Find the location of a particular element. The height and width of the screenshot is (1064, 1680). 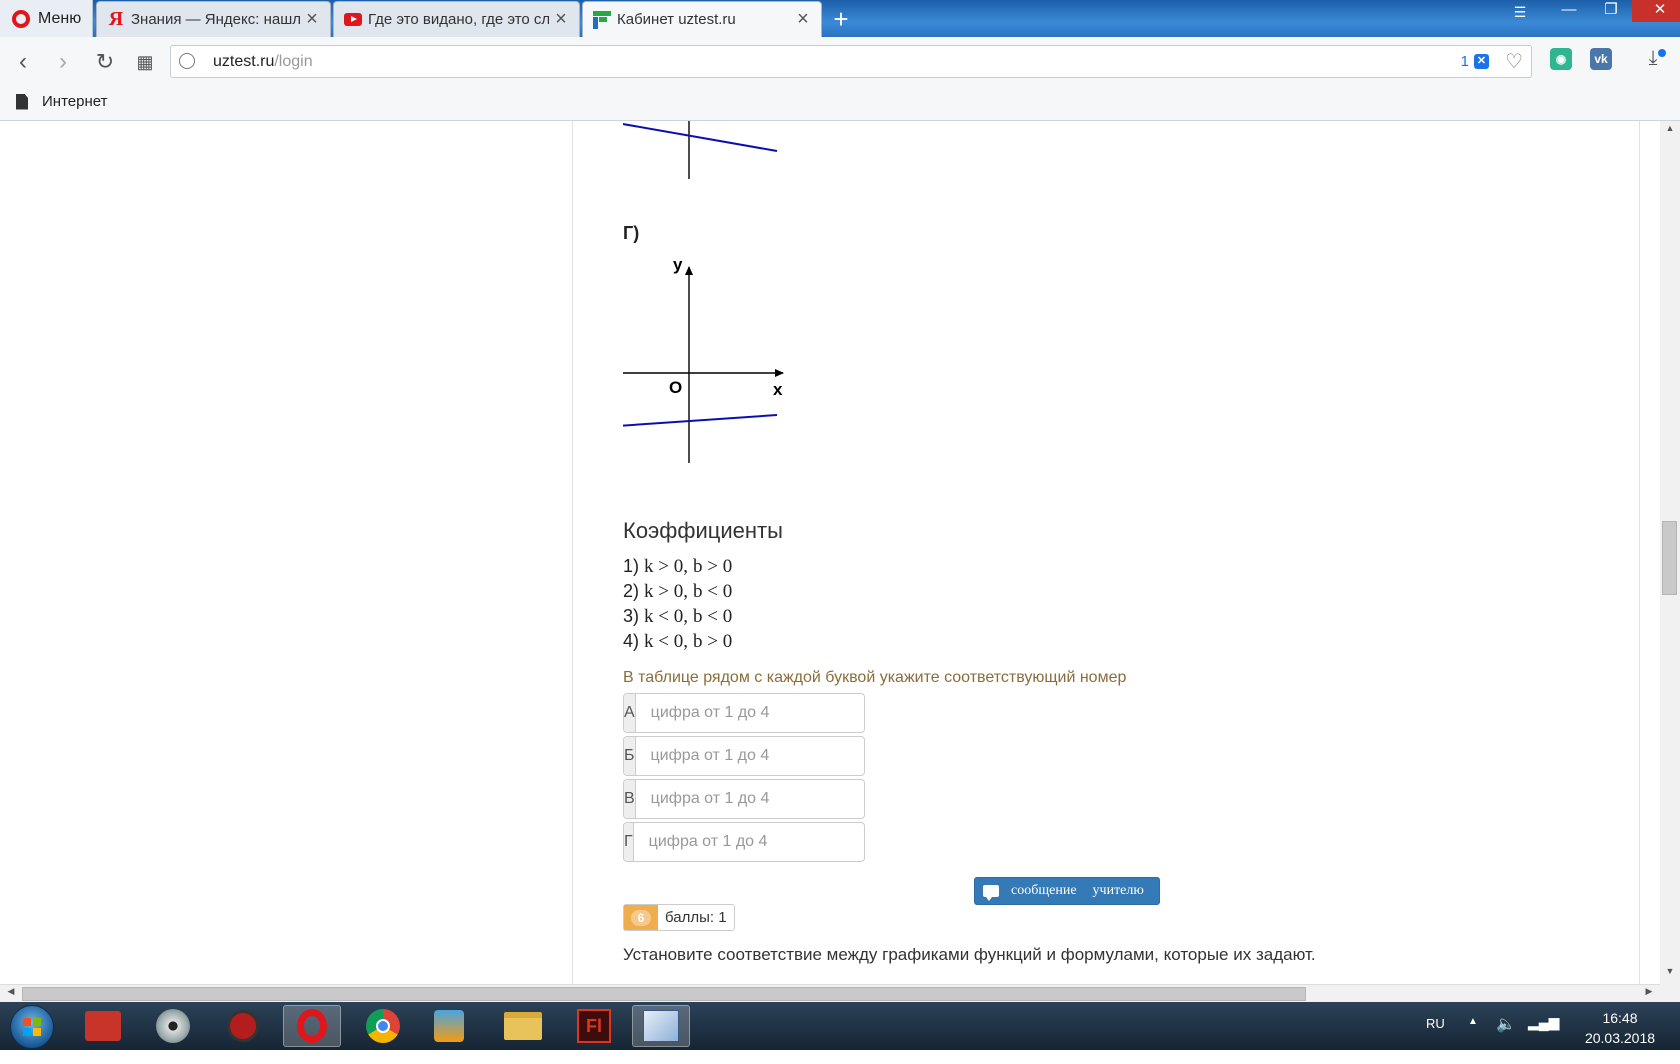

minimize-icon: — is located at coordinates (1569, 11).